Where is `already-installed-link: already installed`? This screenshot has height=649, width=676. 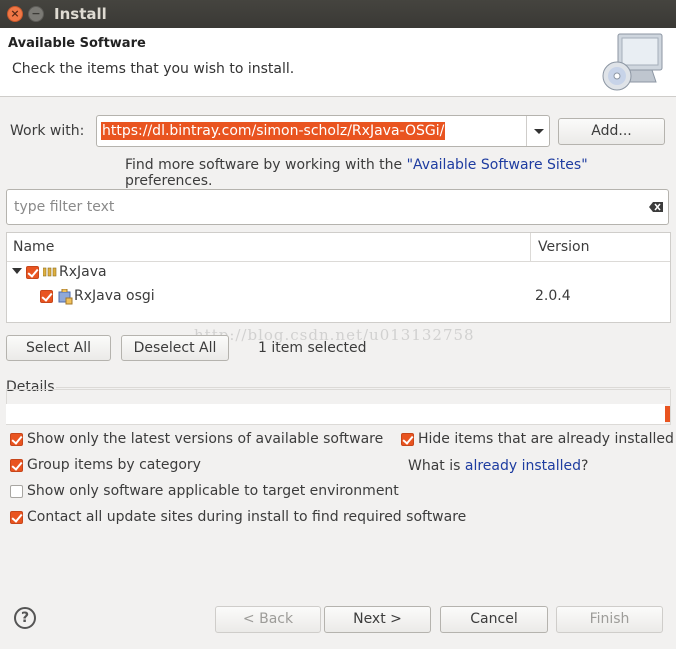
already-installed-link: already installed is located at coordinates (523, 466).